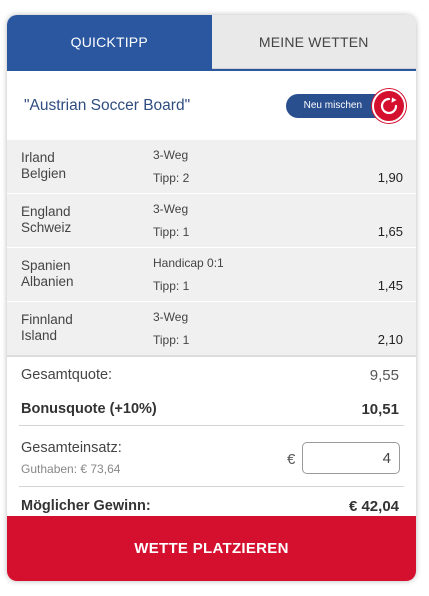  Describe the element at coordinates (47, 319) in the screenshot. I see `team-home: Finnland` at that location.